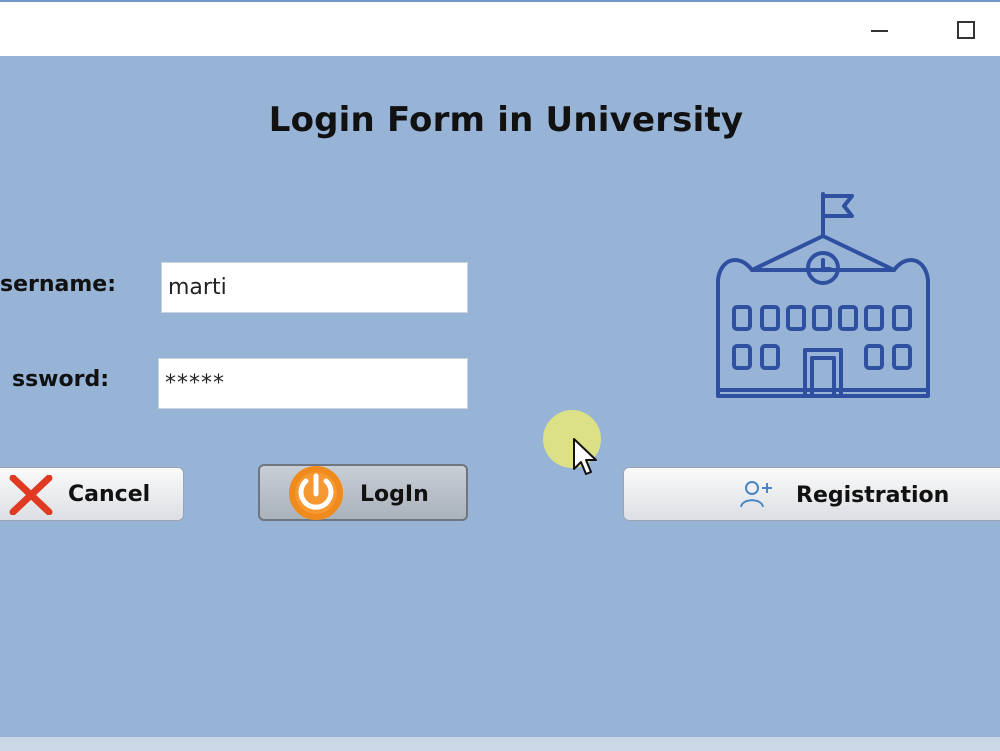 This screenshot has width=1000, height=751. What do you see at coordinates (58, 284) in the screenshot?
I see `username-label: sername:` at bounding box center [58, 284].